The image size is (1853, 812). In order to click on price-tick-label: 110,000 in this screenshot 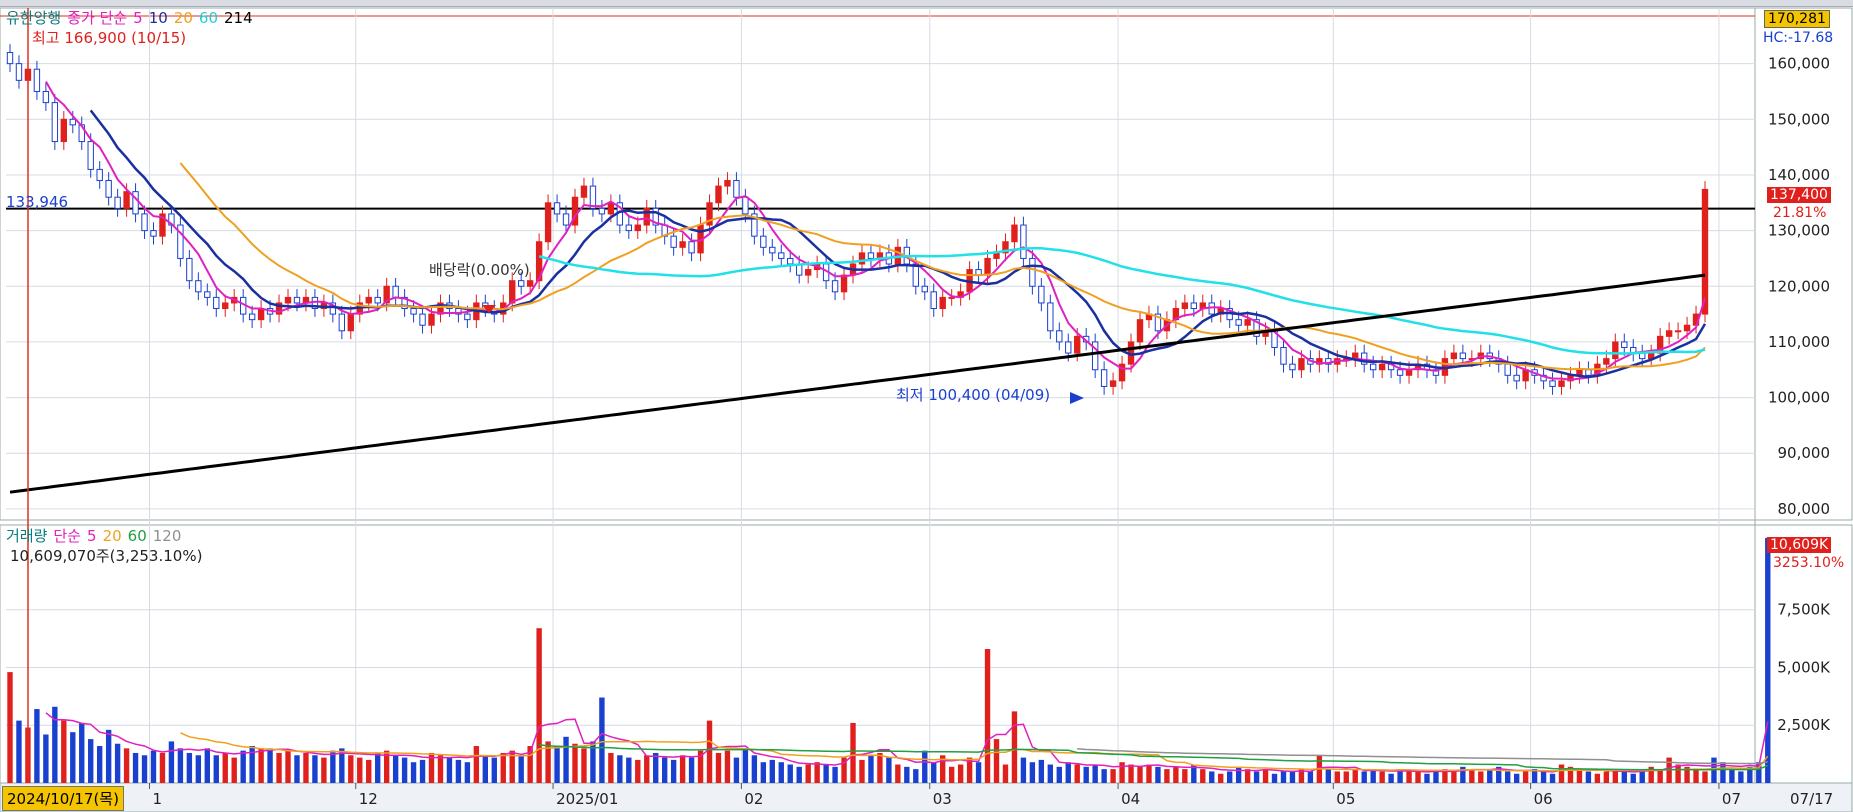, I will do `click(1799, 342)`.